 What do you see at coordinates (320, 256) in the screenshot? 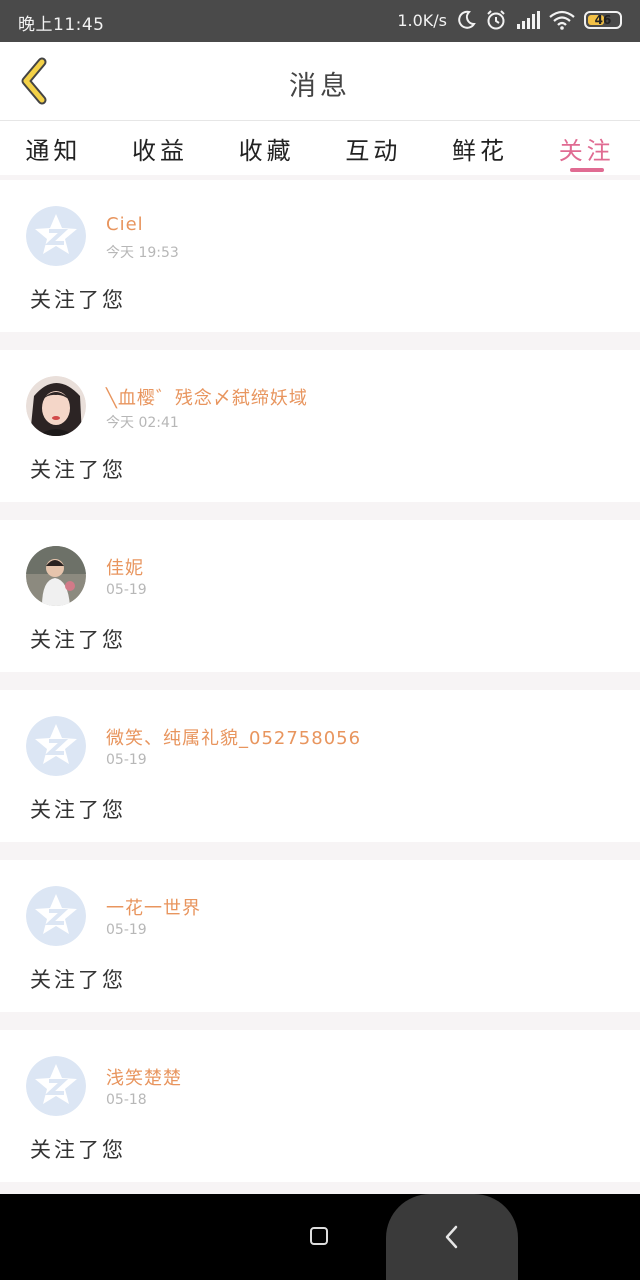
I see `notification-card: Ciel 今天 19:53 关注了您` at bounding box center [320, 256].